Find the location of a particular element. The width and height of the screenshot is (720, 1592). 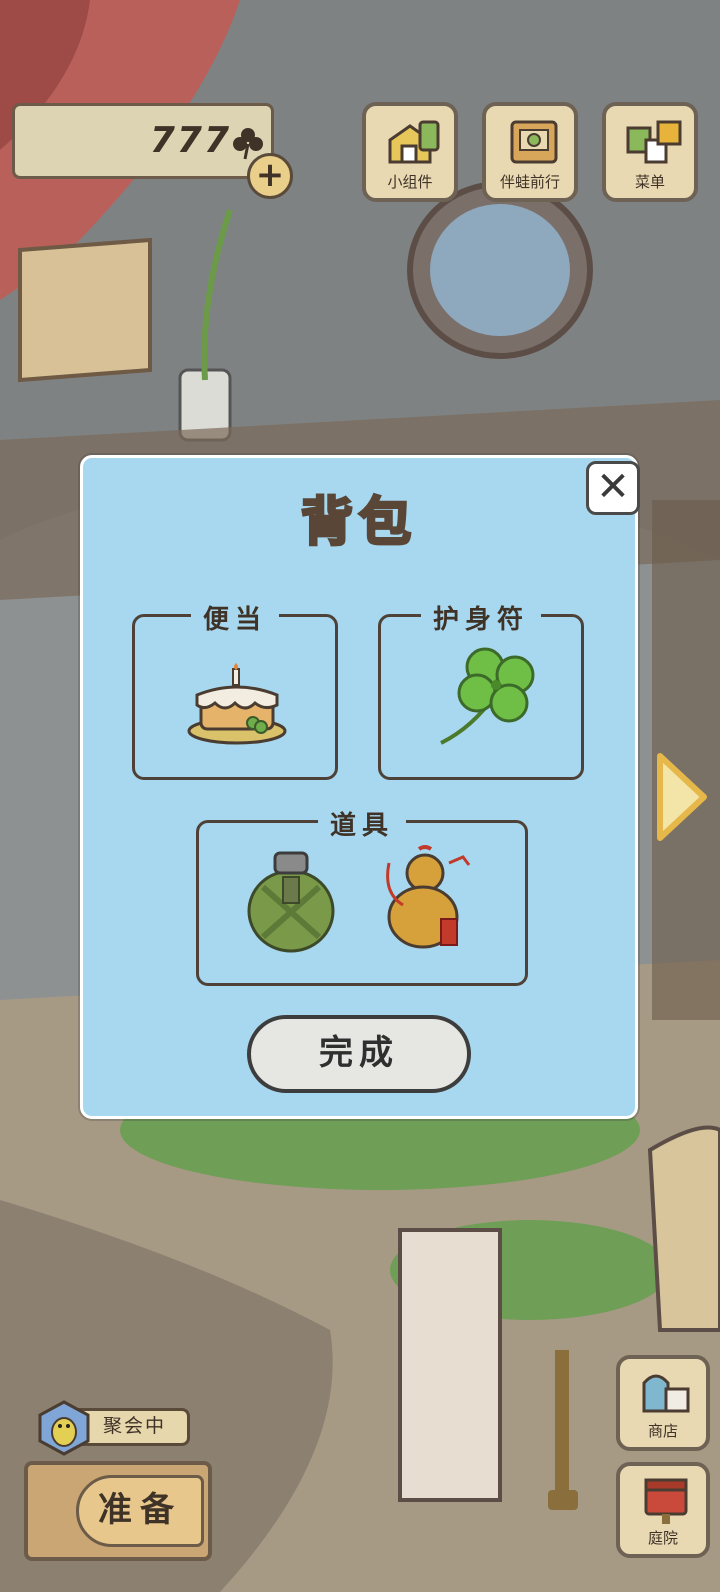

done-button: 完成 is located at coordinates (359, 1054).